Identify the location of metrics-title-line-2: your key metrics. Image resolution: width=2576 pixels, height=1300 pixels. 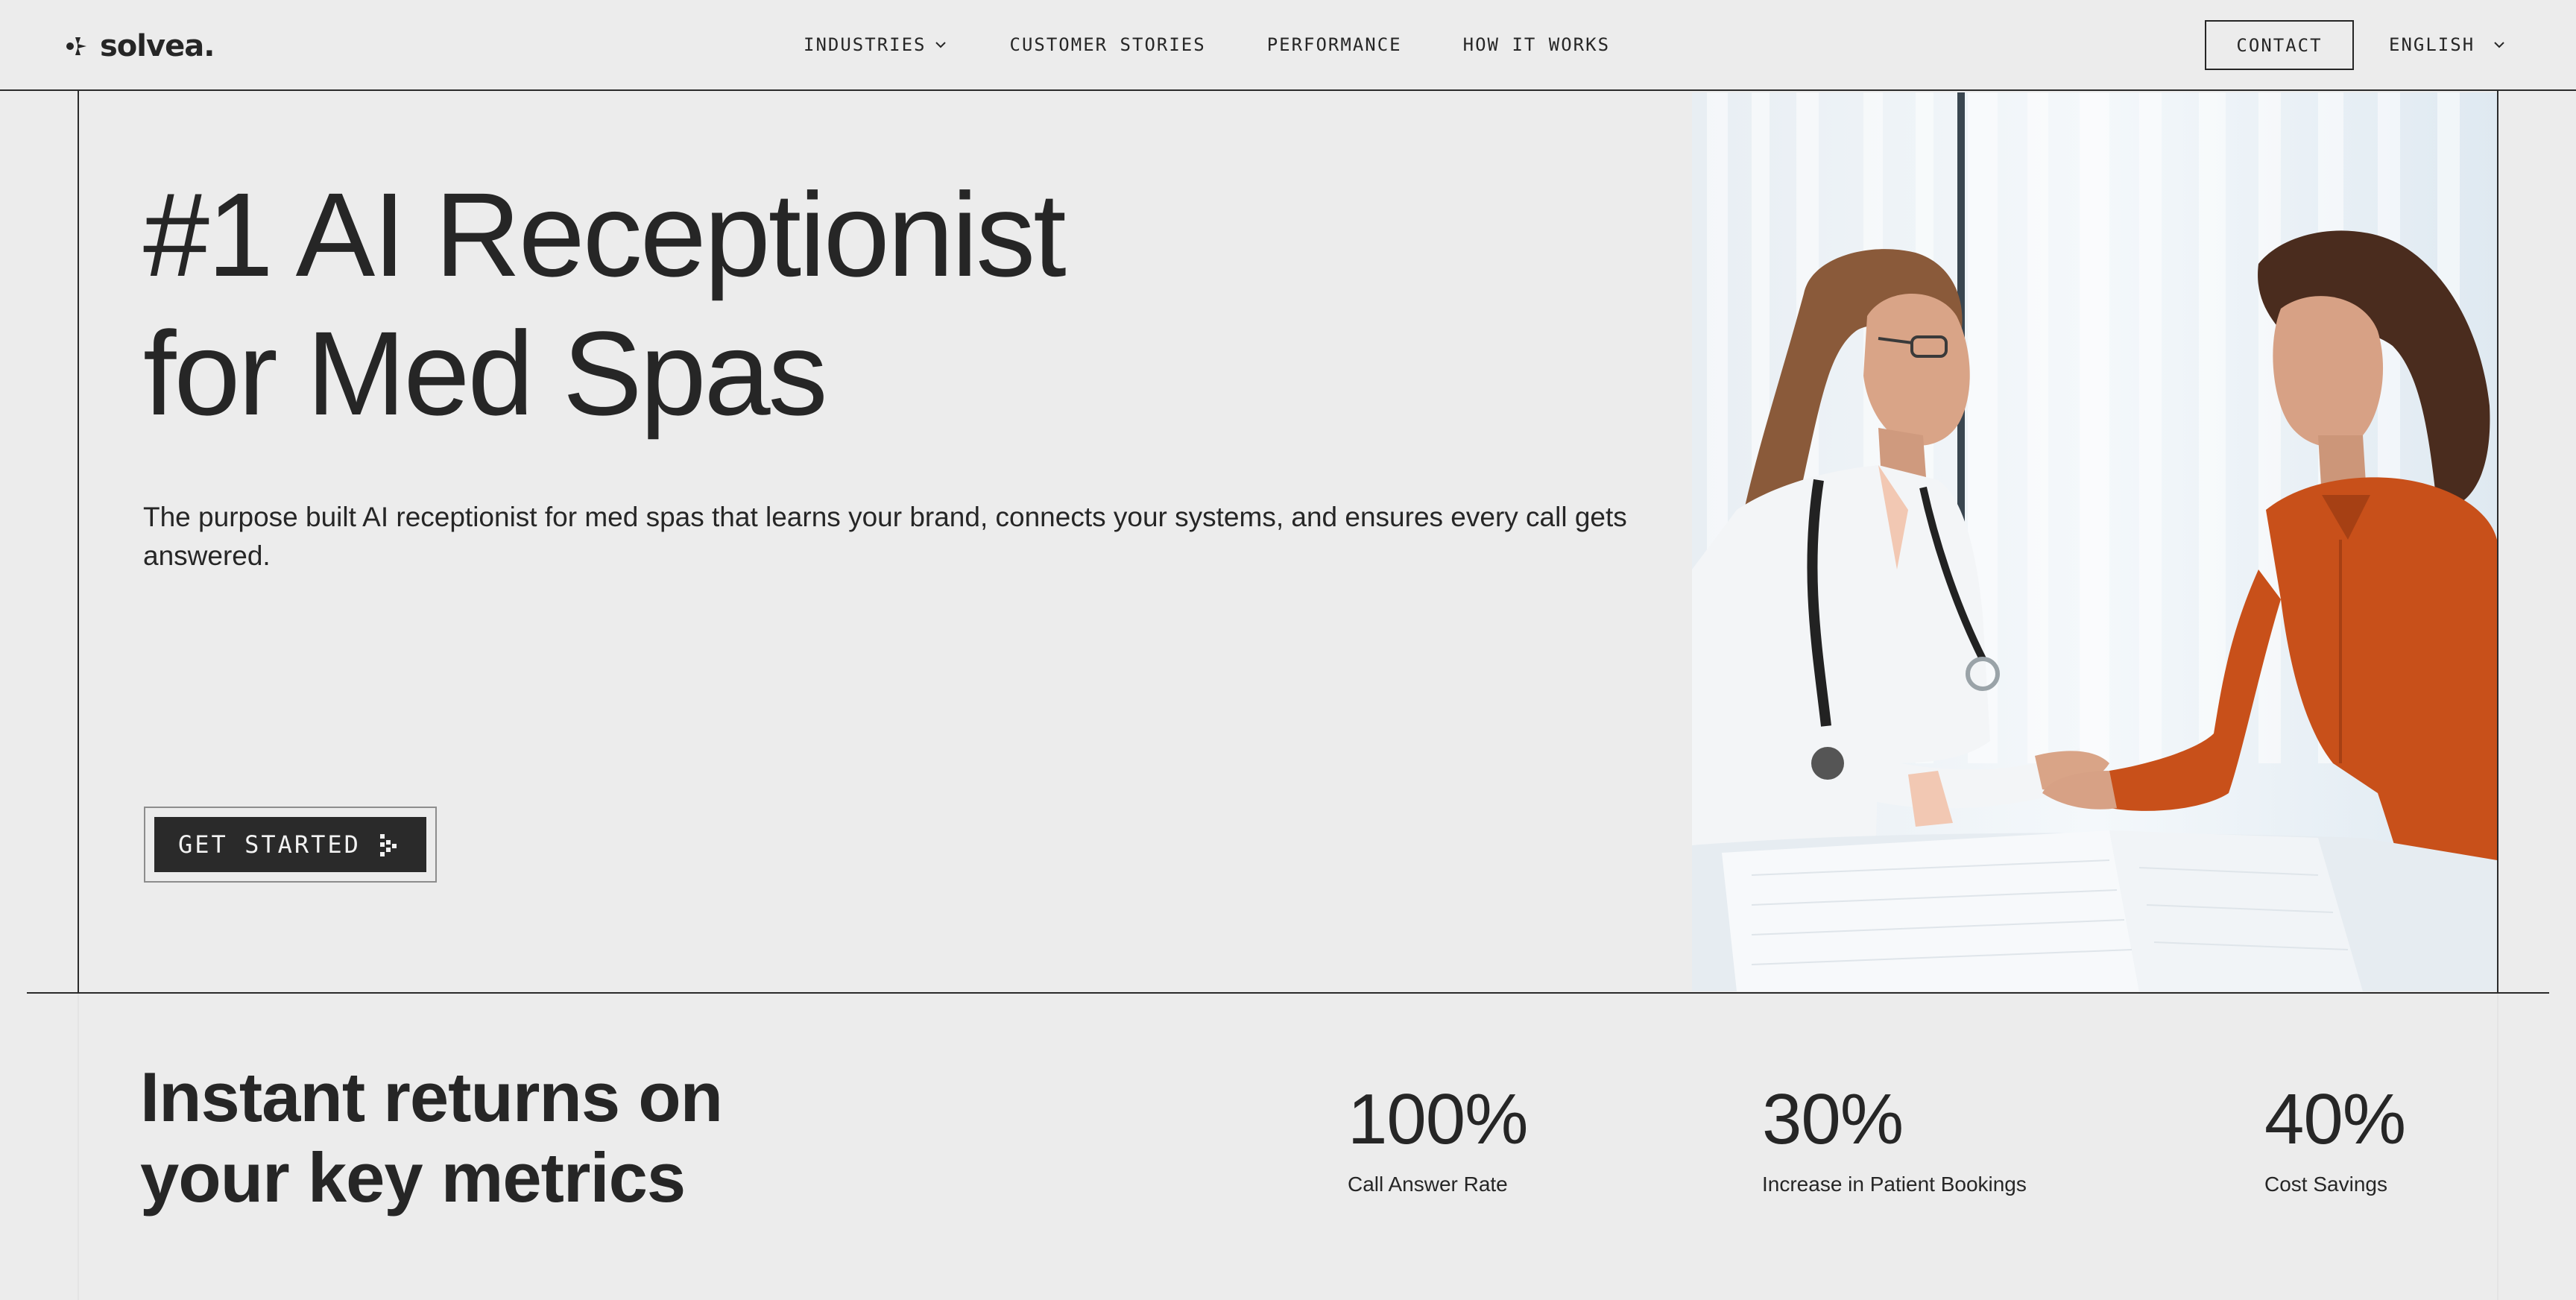
(413, 1177).